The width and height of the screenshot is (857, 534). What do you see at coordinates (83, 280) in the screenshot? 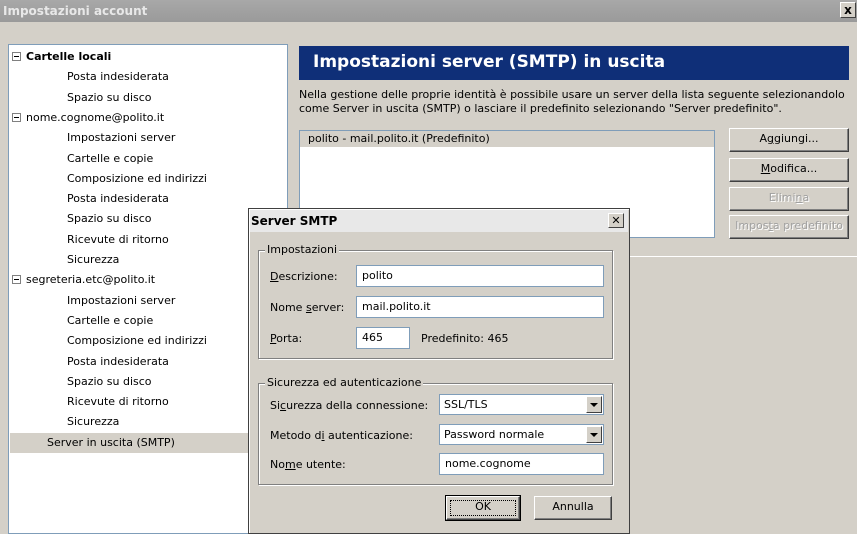
I see `tree-item: segreteria.etc@polito.it` at bounding box center [83, 280].